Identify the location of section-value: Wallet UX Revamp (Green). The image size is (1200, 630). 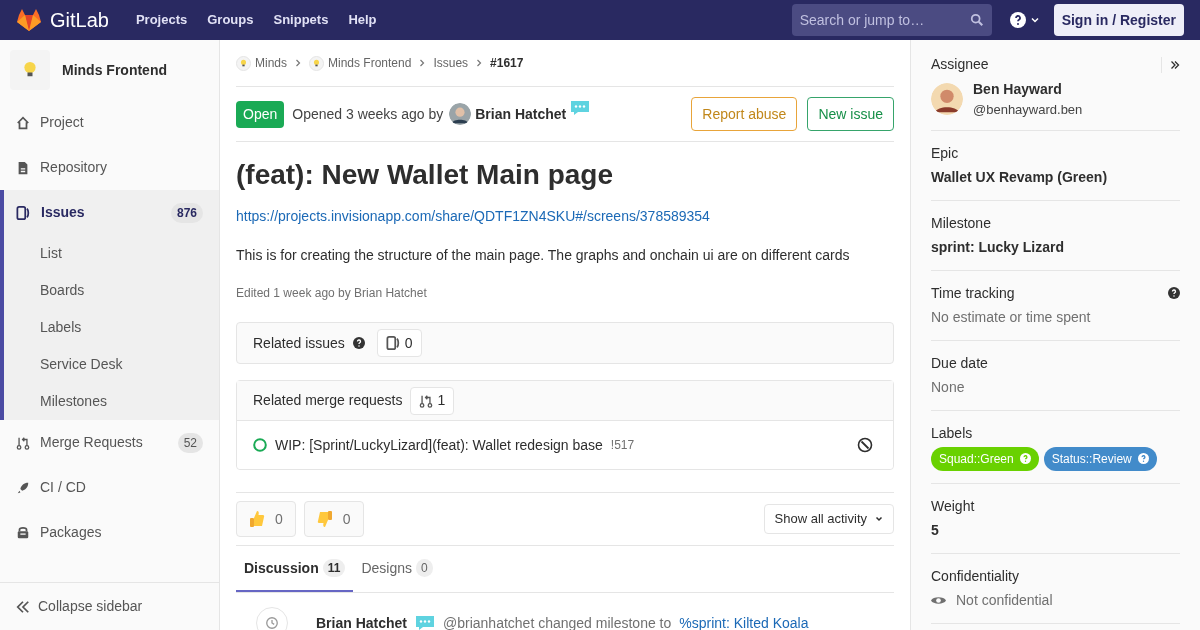
(1020, 177).